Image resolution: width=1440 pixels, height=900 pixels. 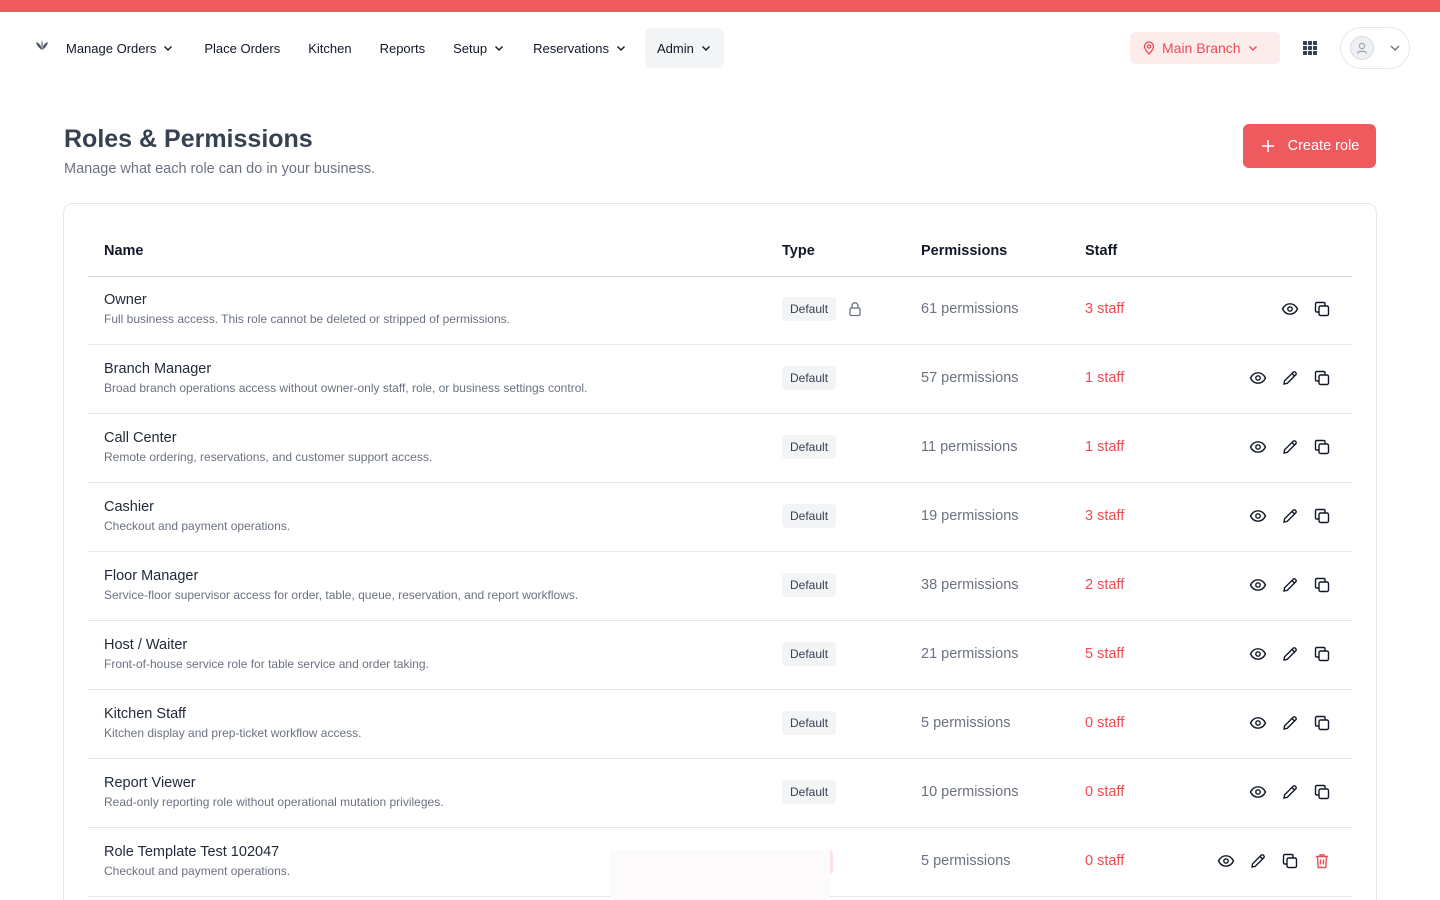 What do you see at coordinates (1362, 48) in the screenshot?
I see `user-icon` at bounding box center [1362, 48].